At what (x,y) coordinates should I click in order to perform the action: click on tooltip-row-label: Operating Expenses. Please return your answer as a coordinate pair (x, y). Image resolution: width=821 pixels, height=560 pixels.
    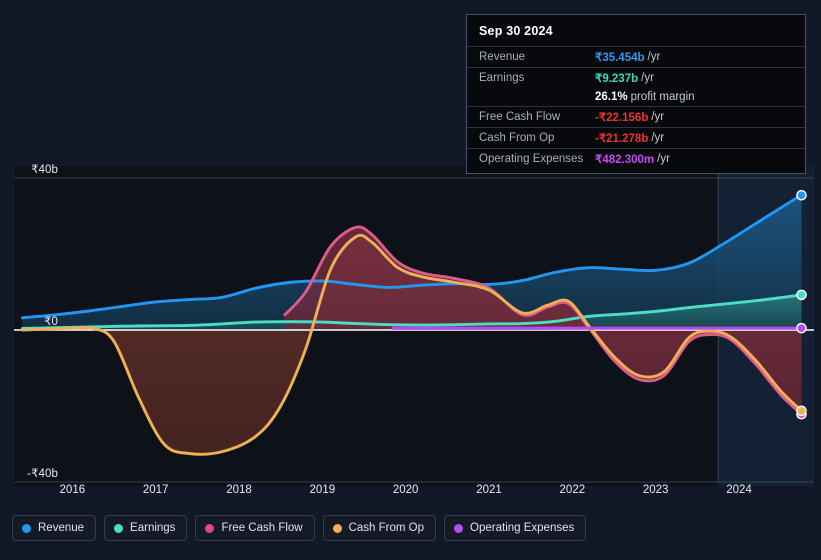
    Looking at the image, I should click on (531, 159).